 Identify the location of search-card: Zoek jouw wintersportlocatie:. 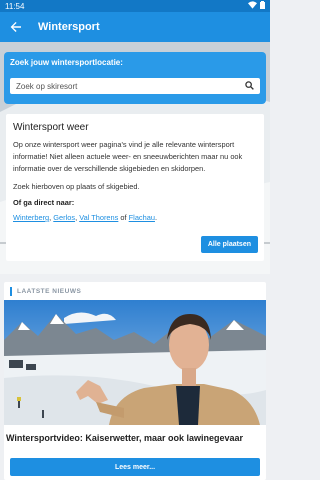
(135, 78).